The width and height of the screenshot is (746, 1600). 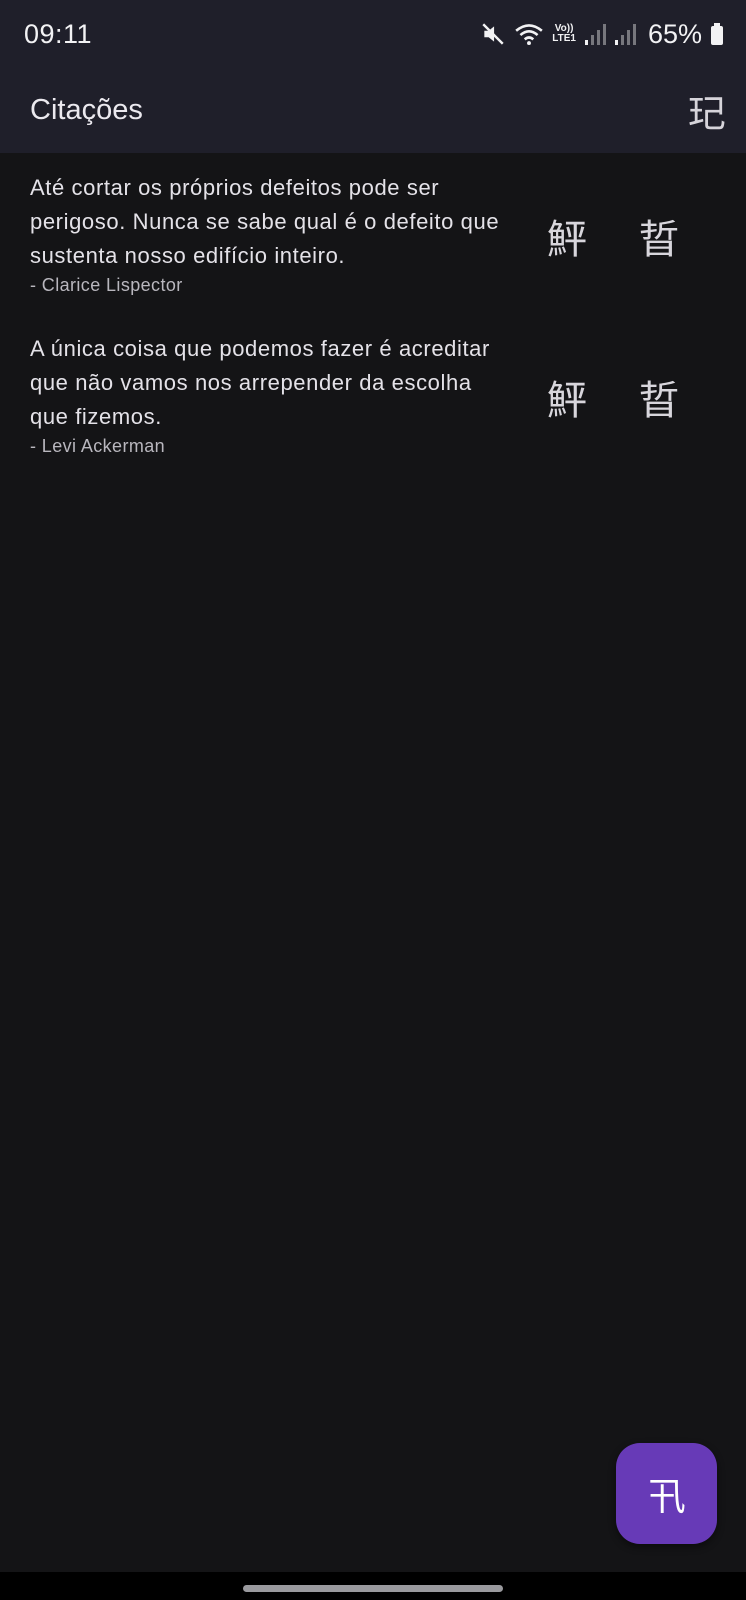 What do you see at coordinates (707, 110) in the screenshot?
I see `app-bar-action-icon: 玘` at bounding box center [707, 110].